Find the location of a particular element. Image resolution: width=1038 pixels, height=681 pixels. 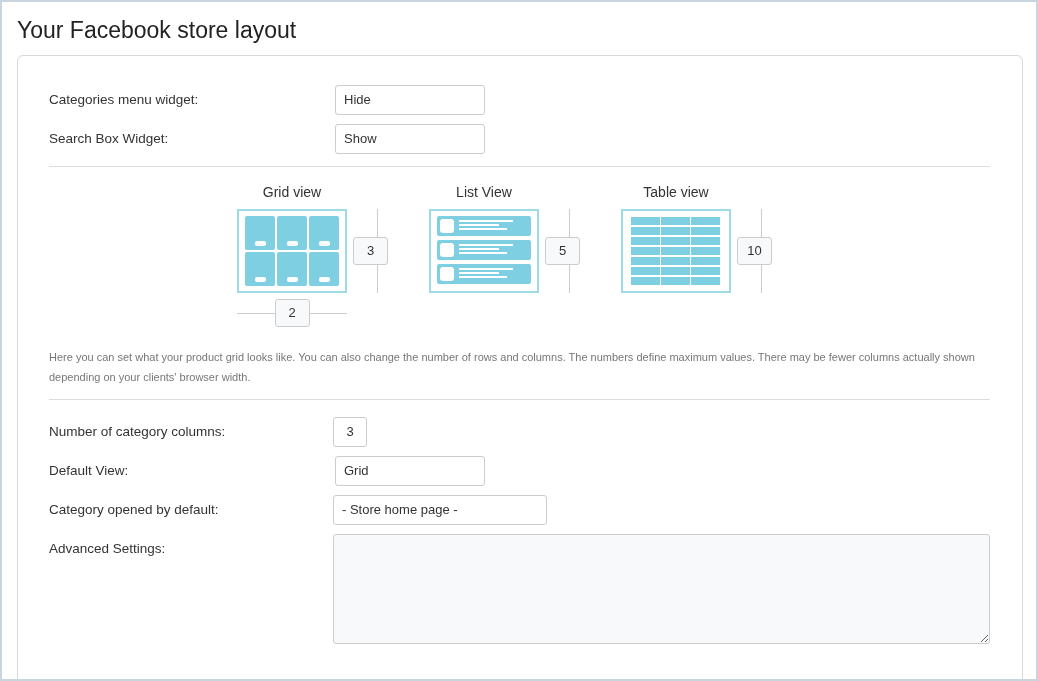

dropdown-field: - Store home page - is located at coordinates (440, 510).